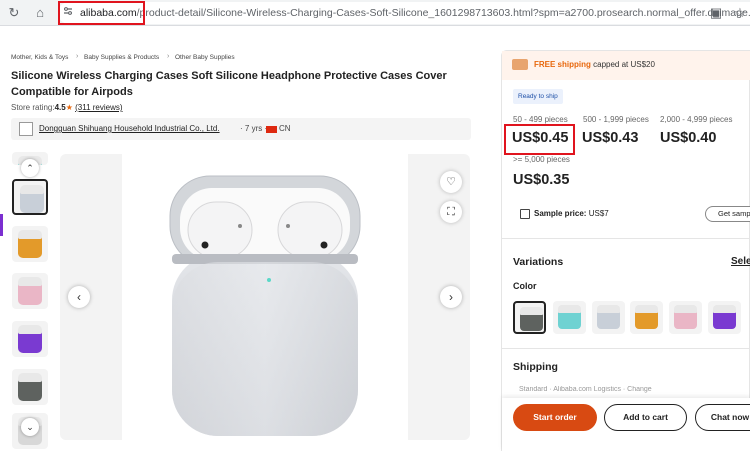 The width and height of the screenshot is (750, 451). I want to click on supplier-years-value: 7 yrs, so click(253, 128).